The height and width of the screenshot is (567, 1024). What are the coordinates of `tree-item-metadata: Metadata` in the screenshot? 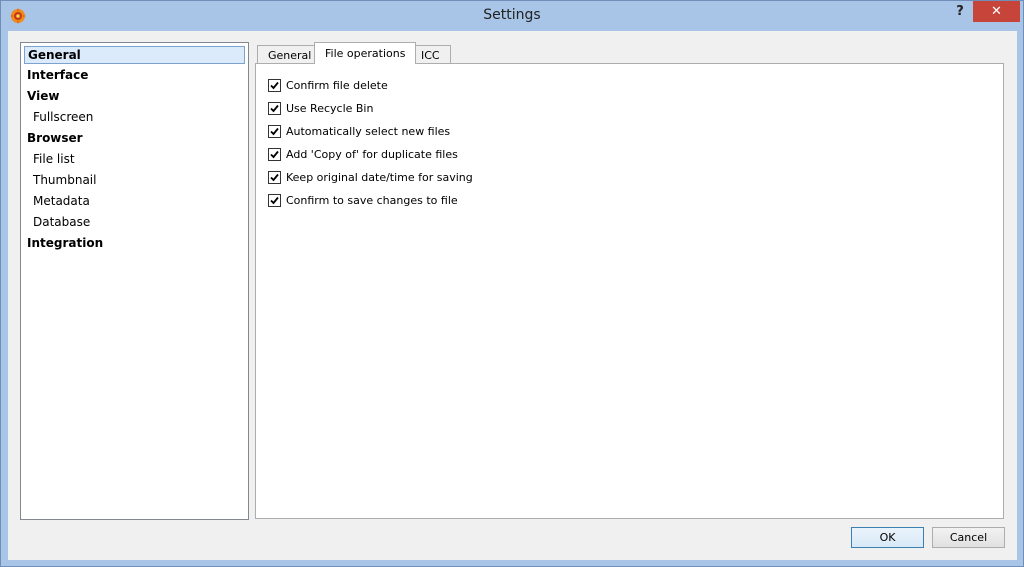 It's located at (134, 202).